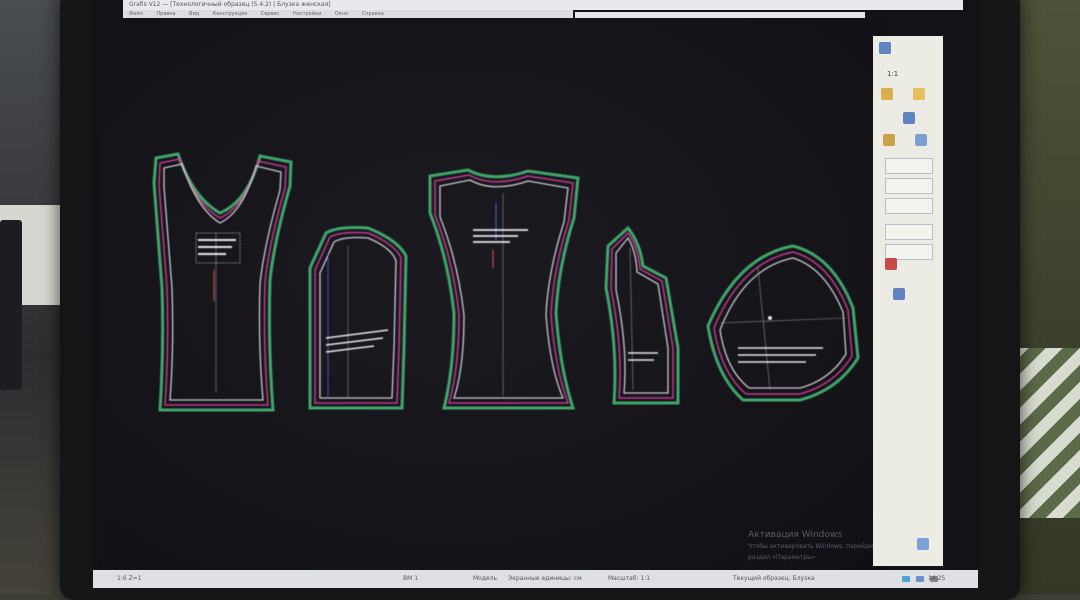 Image resolution: width=1080 pixels, height=600 pixels. Describe the element at coordinates (307, 14) in the screenshot. I see `menu-item-settings: Настройки` at that location.